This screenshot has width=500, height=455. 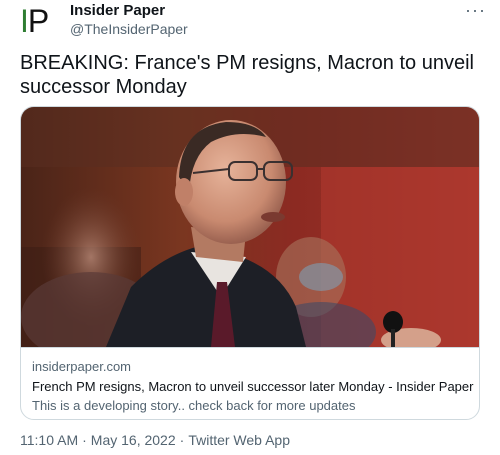 I want to click on card-domain: insiderpaper.com, so click(x=81, y=366).